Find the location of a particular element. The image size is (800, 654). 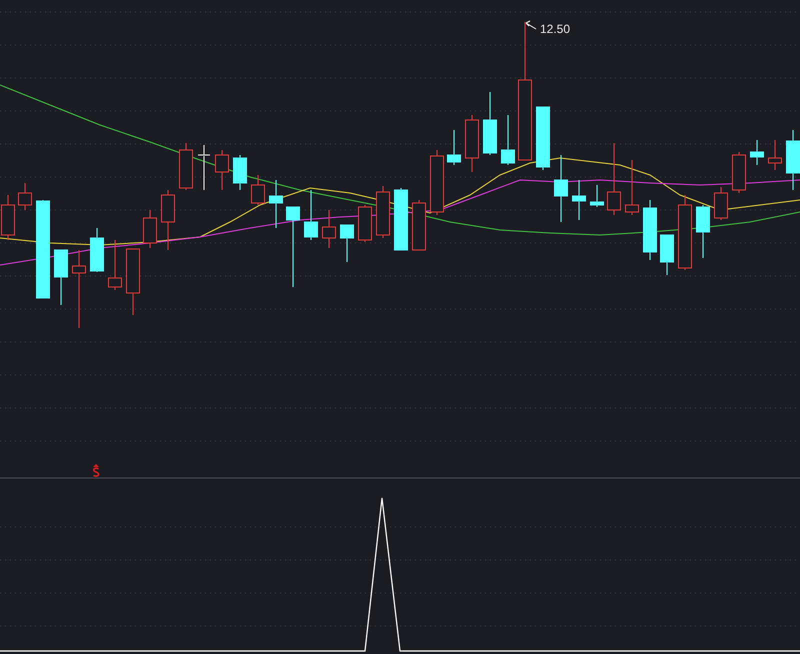

price-label: 12.50 is located at coordinates (555, 29).